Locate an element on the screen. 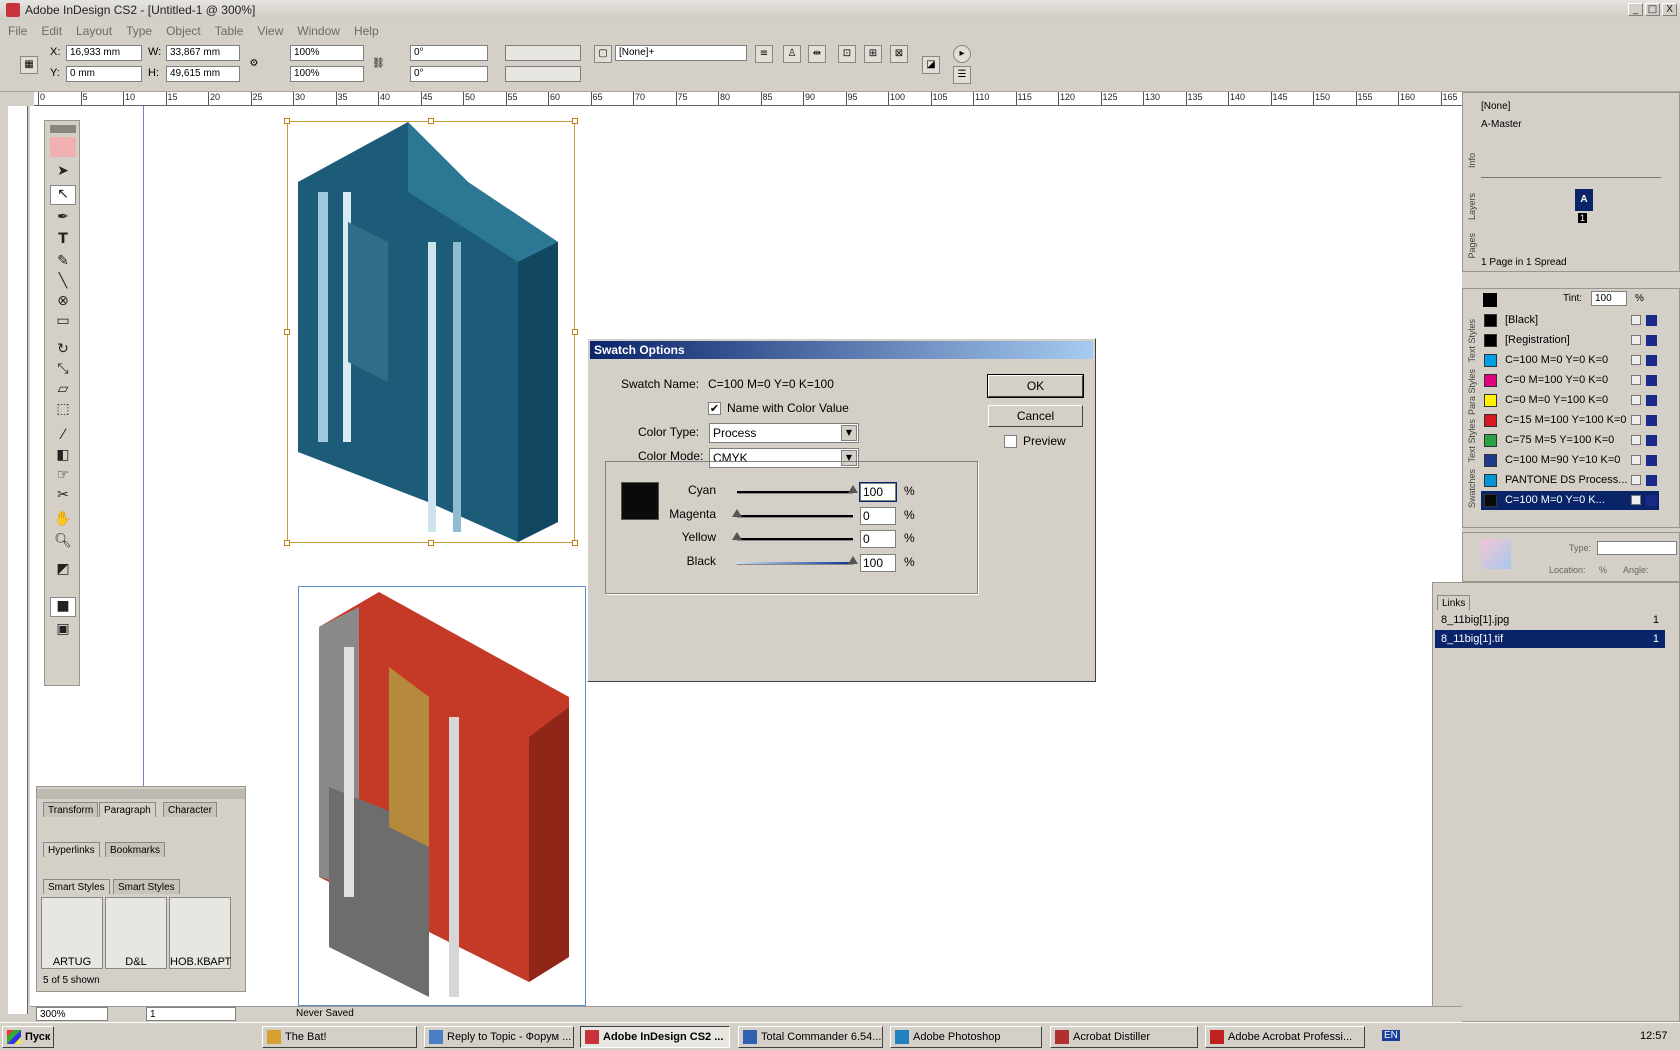  page-field: 1 is located at coordinates (191, 1014).